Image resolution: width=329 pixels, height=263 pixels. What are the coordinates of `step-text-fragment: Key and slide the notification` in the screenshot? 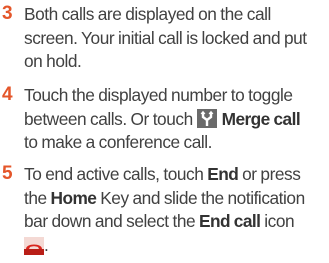 It's located at (202, 197).